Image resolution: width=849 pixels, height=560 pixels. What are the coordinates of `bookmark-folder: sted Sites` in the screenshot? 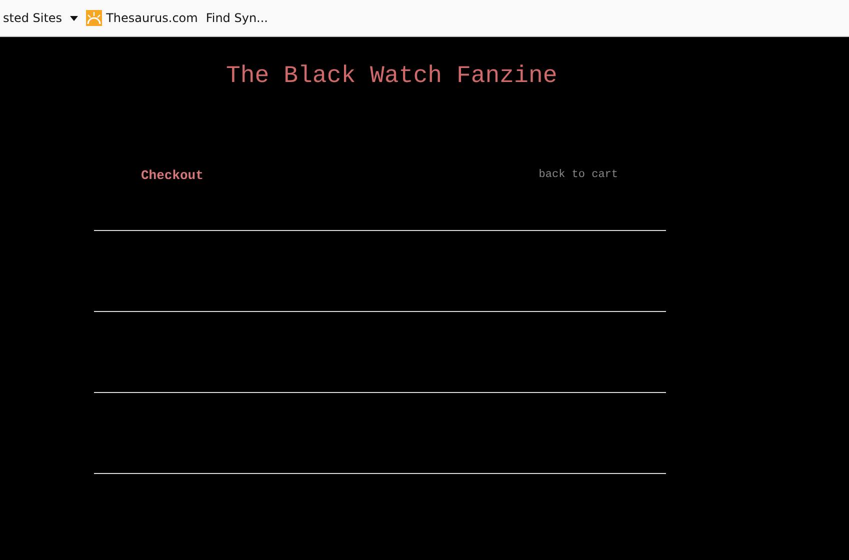 It's located at (41, 18).